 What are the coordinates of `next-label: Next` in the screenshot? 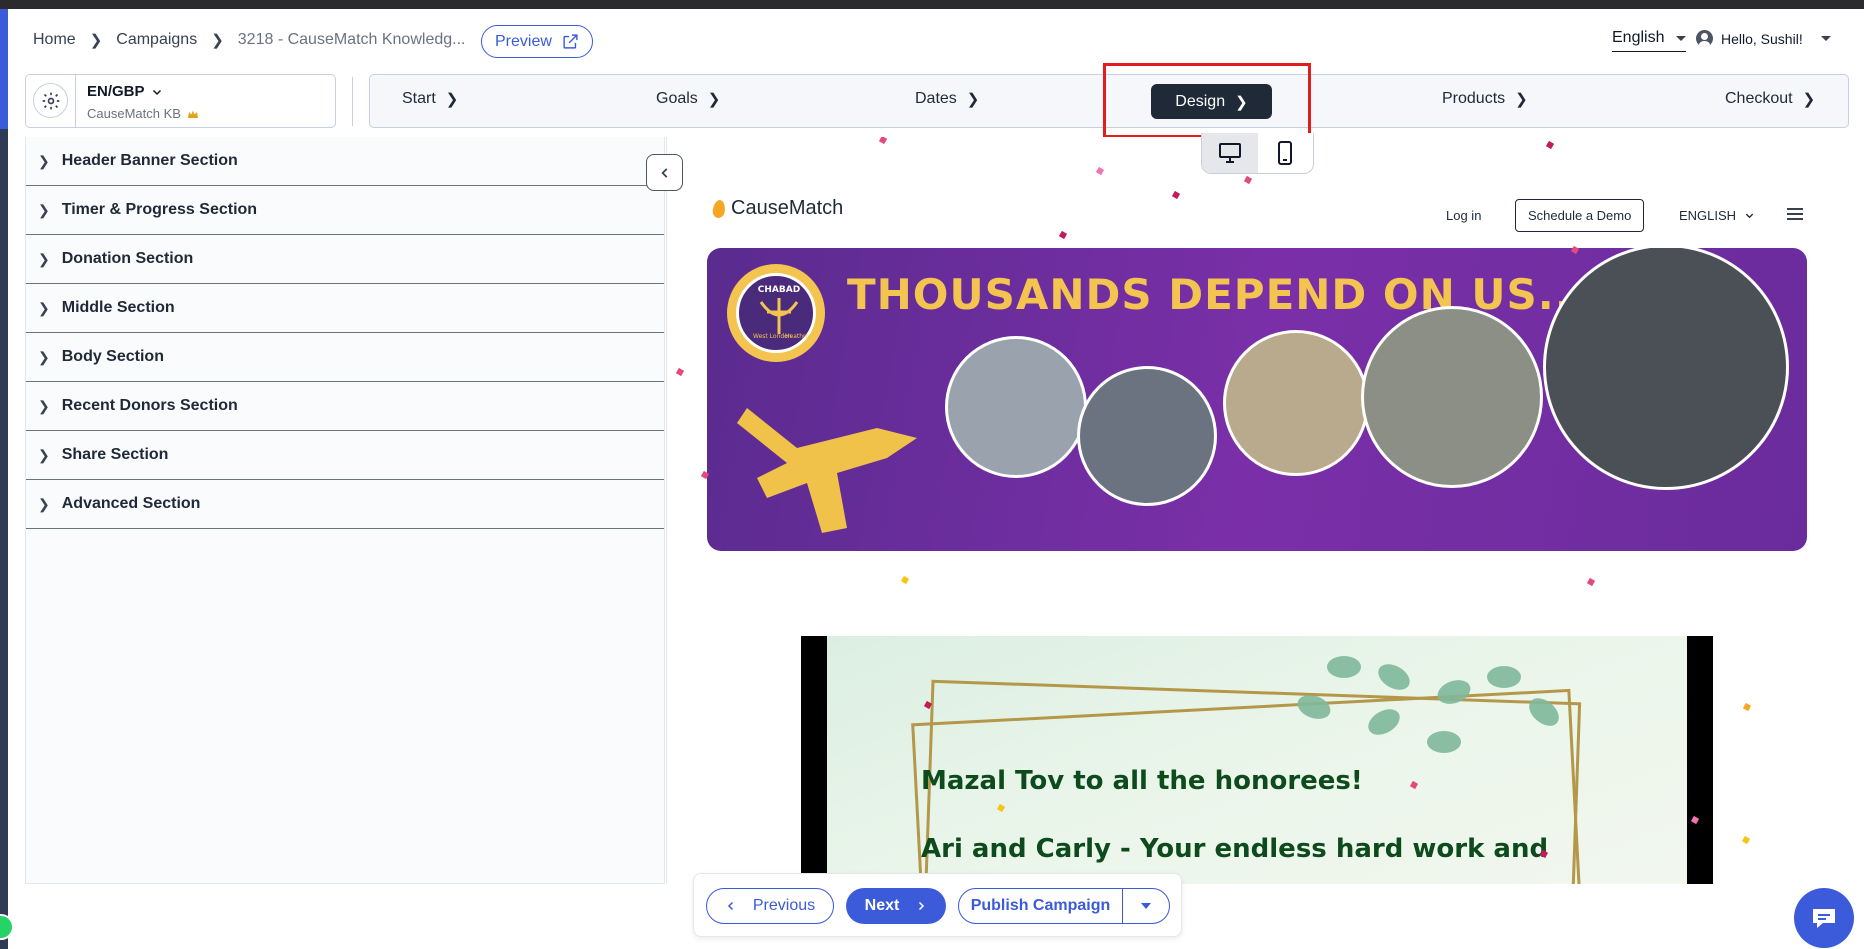 It's located at (882, 905).